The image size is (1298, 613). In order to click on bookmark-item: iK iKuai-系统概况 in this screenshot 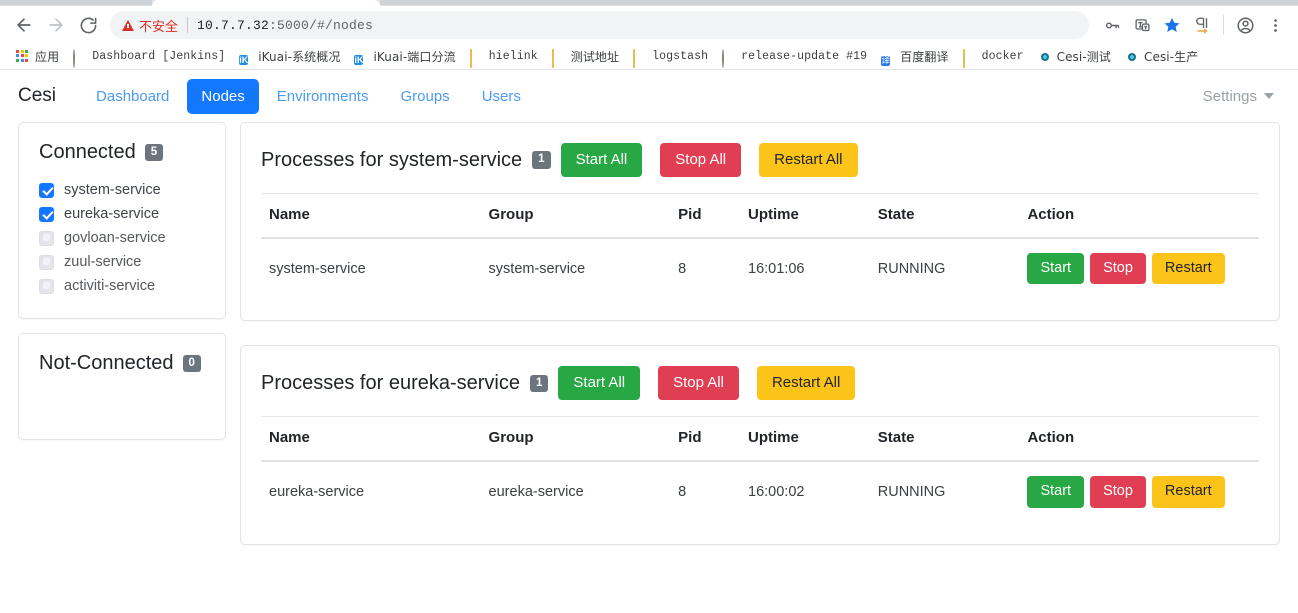, I will do `click(289, 57)`.